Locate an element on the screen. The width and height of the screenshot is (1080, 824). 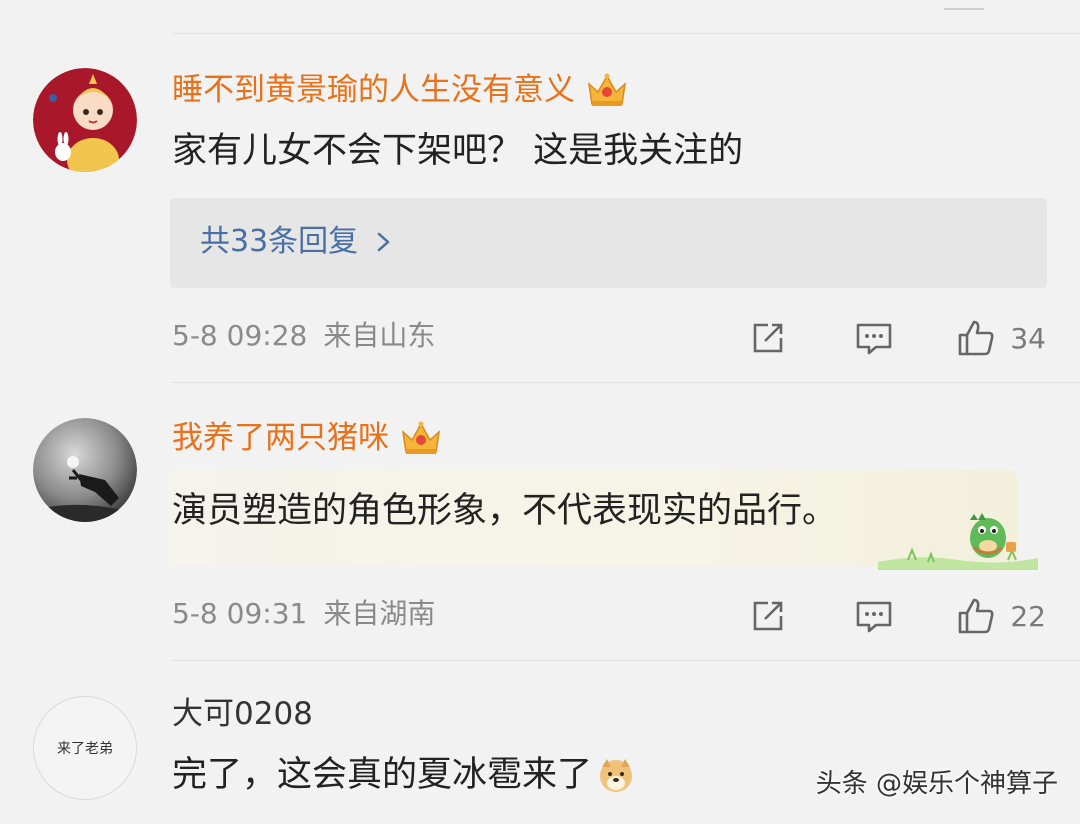
dinosaur-sticker-icon is located at coordinates (958, 541).